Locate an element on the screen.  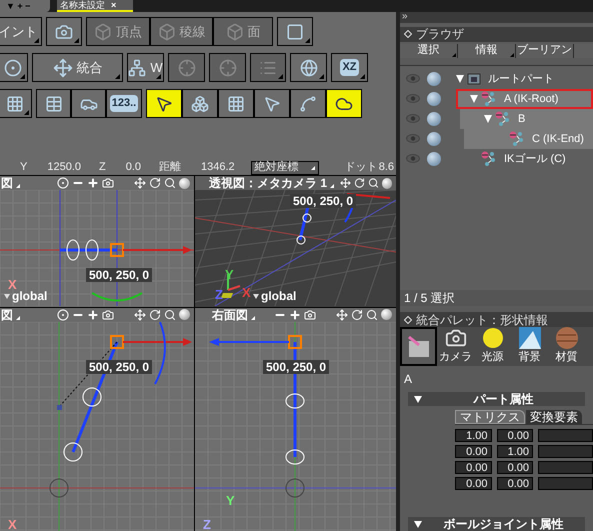
crosshair-icon is located at coordinates (187, 67).